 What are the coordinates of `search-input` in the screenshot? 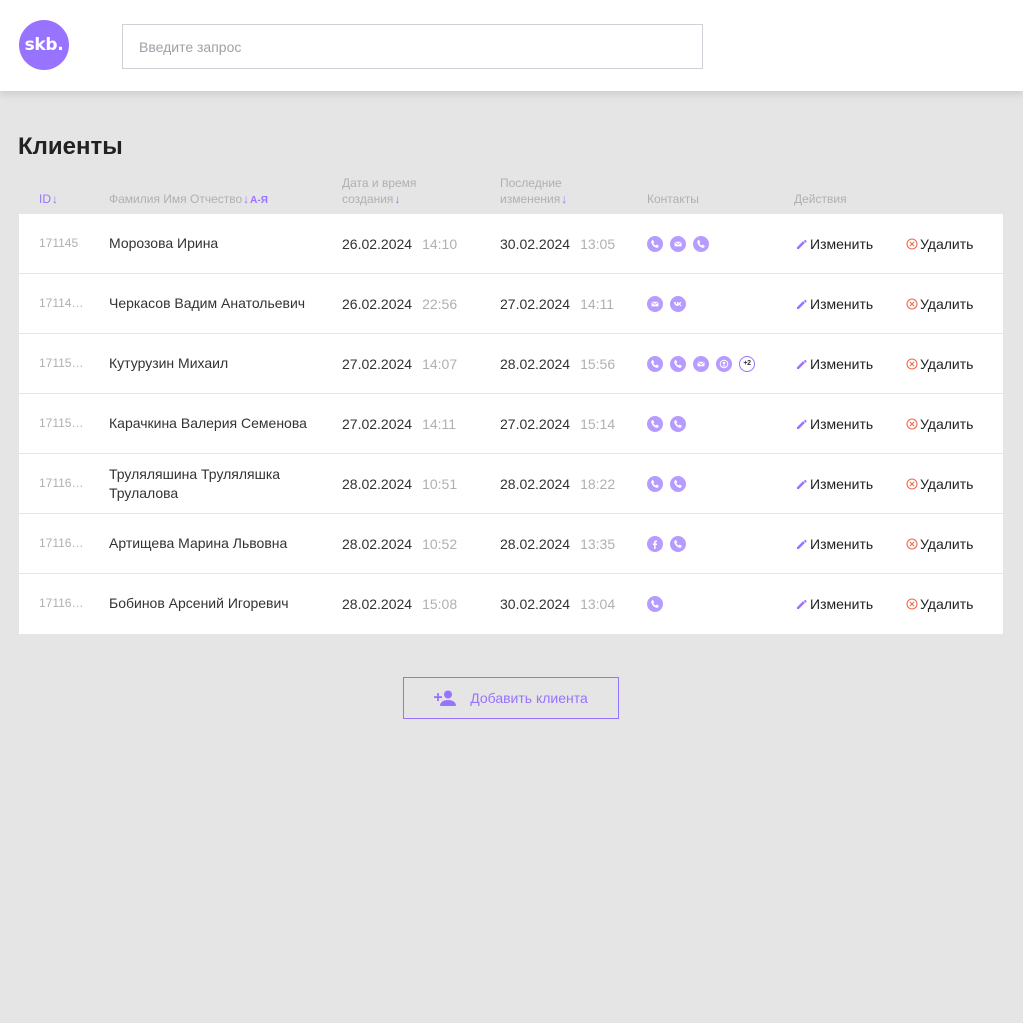 It's located at (412, 46).